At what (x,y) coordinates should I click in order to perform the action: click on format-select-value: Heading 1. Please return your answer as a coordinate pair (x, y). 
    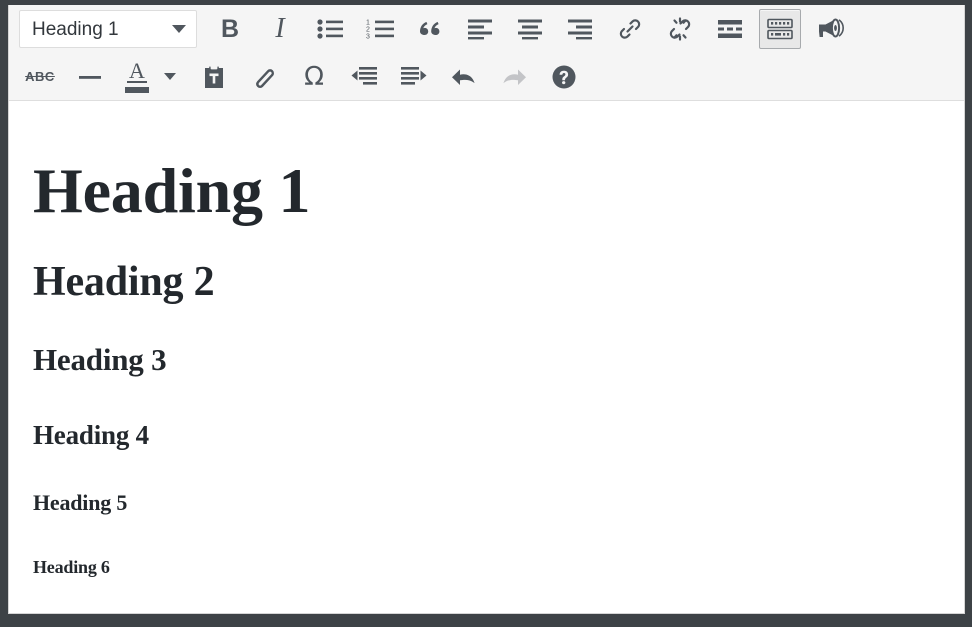
    Looking at the image, I should click on (75, 29).